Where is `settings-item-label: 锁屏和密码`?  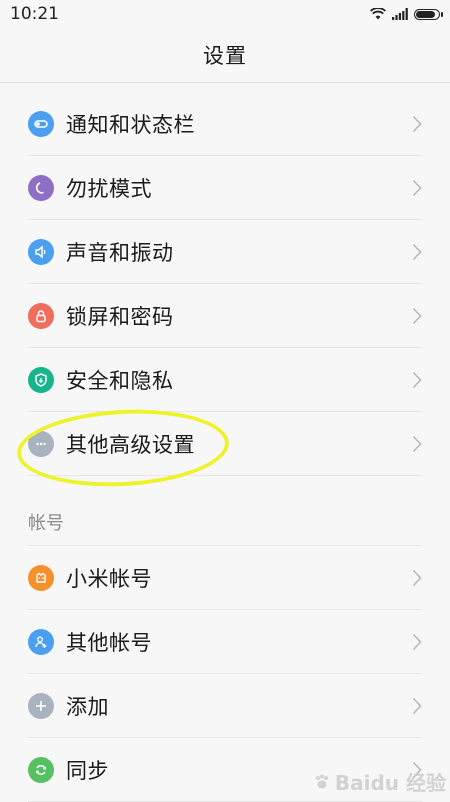 settings-item-label: 锁屏和密码 is located at coordinates (120, 317).